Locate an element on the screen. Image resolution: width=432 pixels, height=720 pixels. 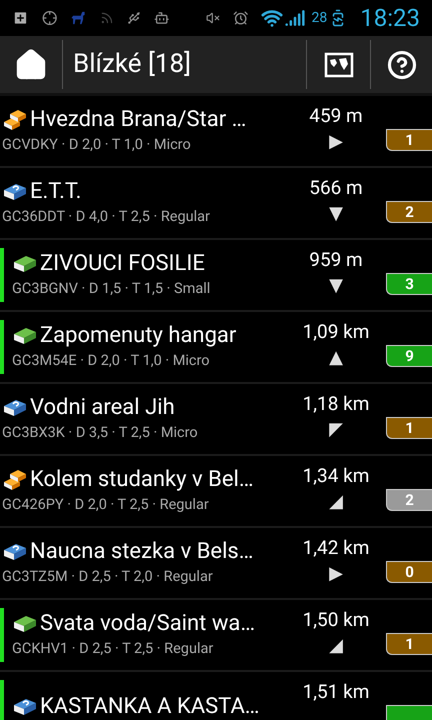
cache-details: GCKHV1 · D 2,5 · T 2,5 · Regular is located at coordinates (113, 648).